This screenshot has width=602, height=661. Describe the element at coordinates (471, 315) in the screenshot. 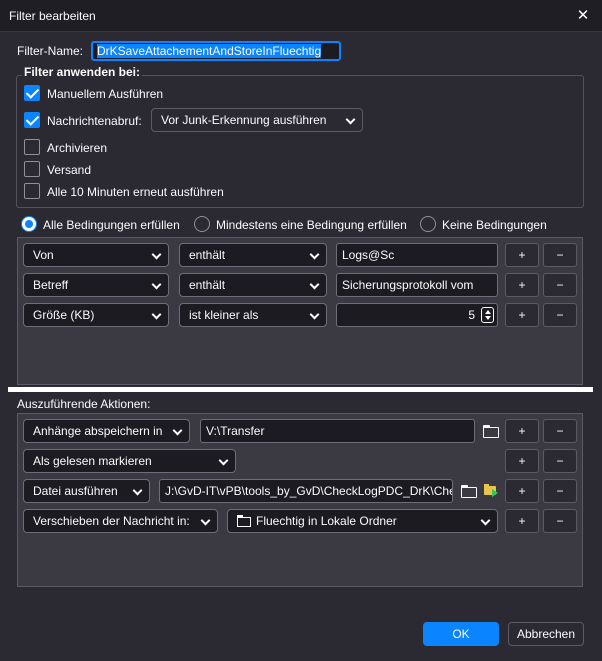

I see `condition-number-value: 5` at that location.